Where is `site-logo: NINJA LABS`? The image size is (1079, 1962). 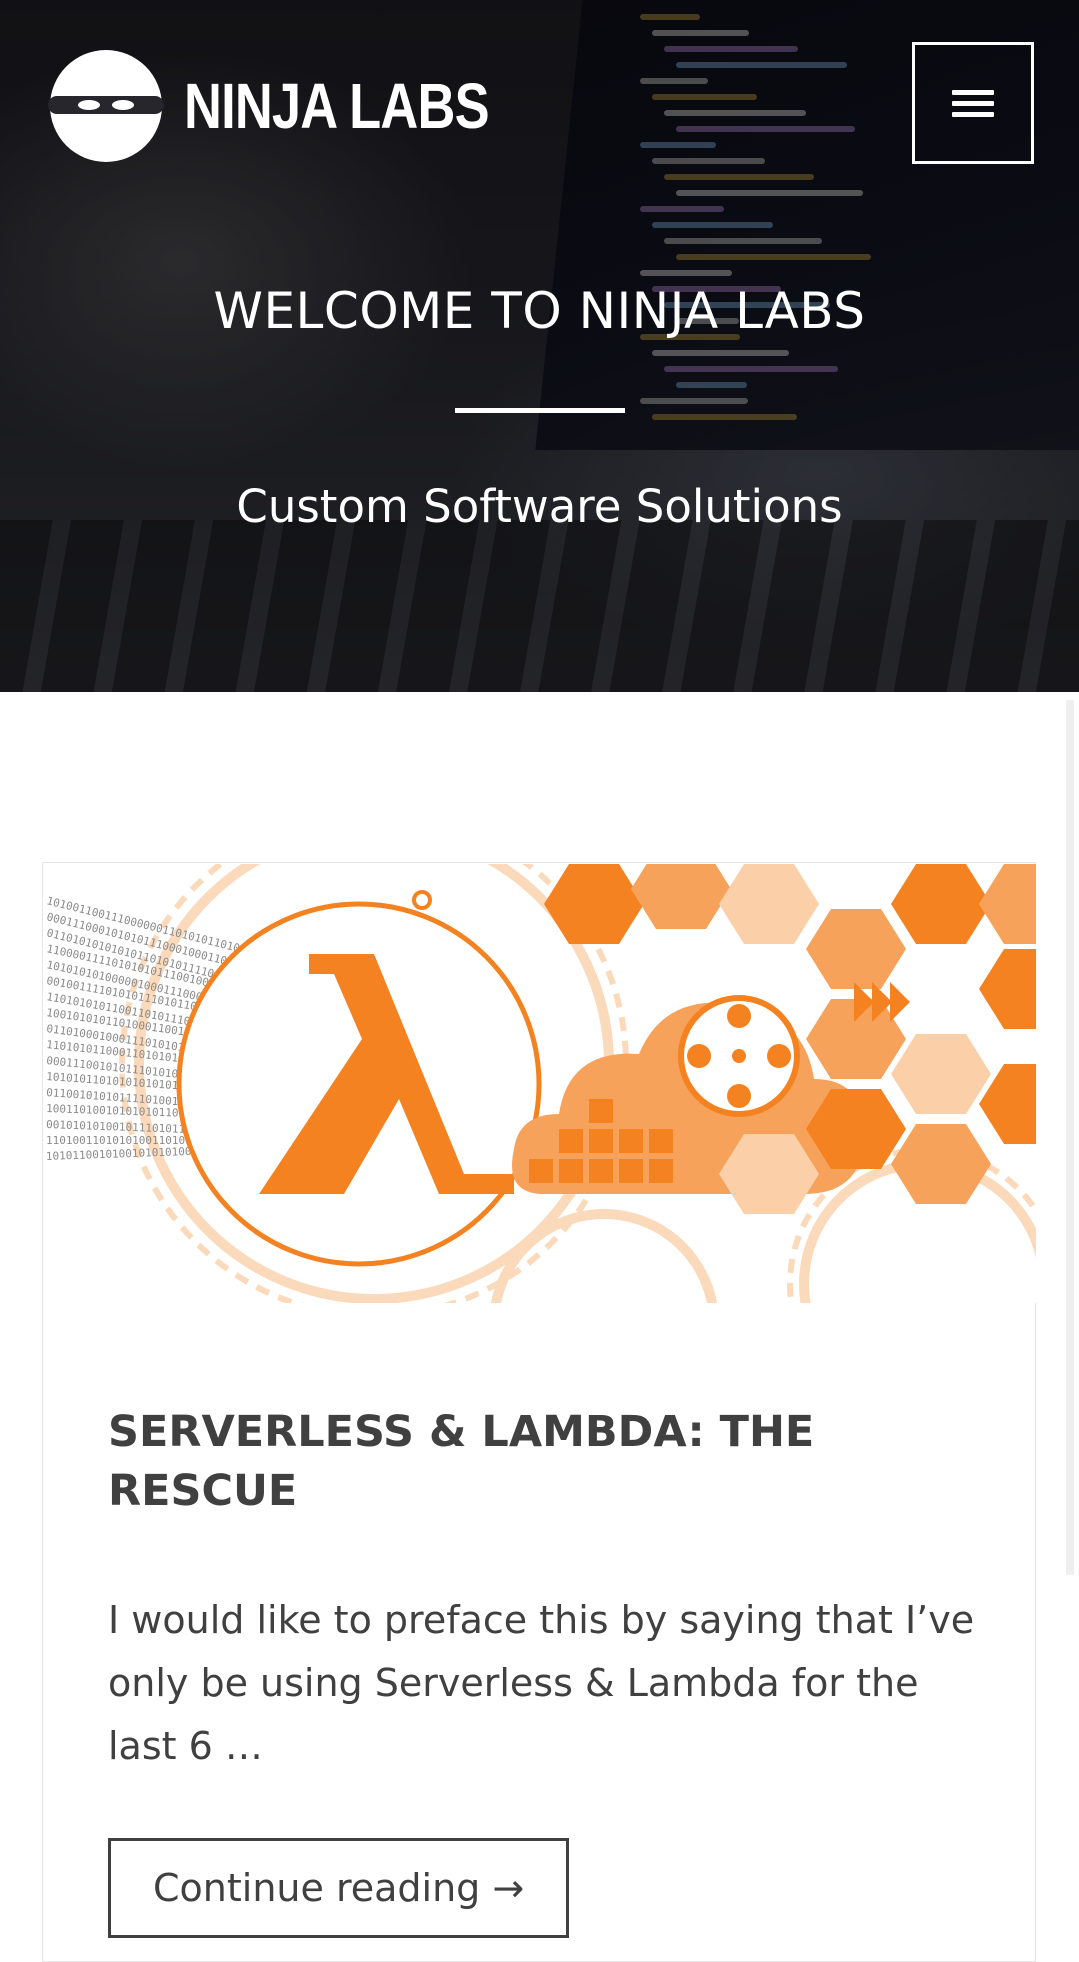 site-logo: NINJA LABS is located at coordinates (302, 106).